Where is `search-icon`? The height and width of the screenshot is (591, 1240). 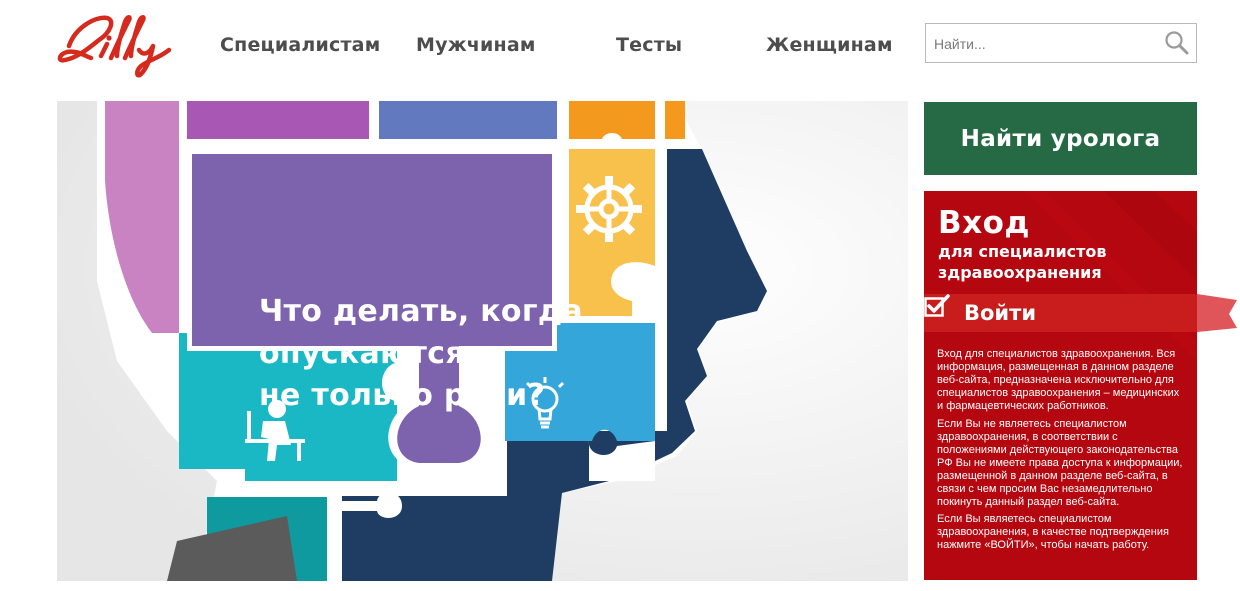 search-icon is located at coordinates (1177, 43).